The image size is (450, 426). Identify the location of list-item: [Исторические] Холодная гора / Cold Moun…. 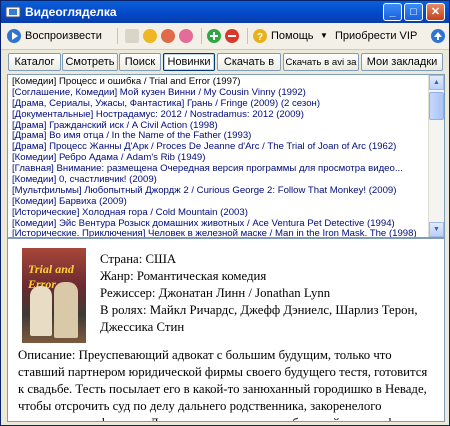
(217, 213).